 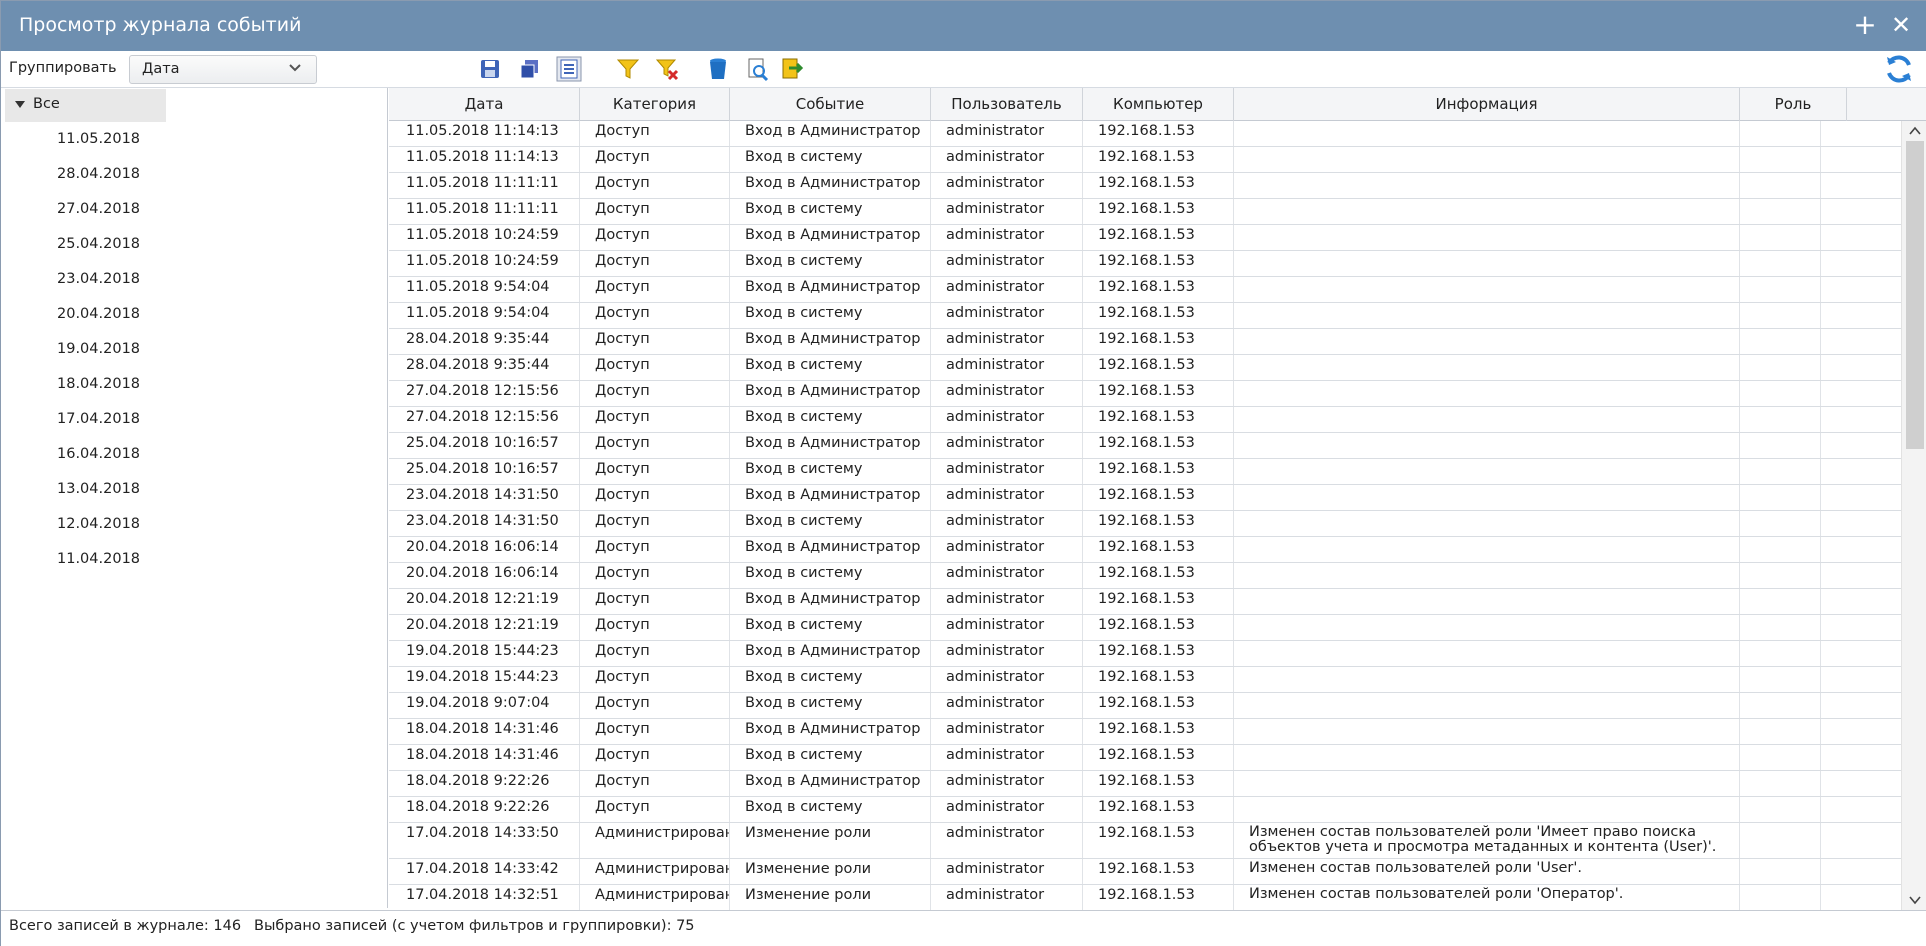 What do you see at coordinates (85, 105) in the screenshot?
I see `tree-root-all: Все` at bounding box center [85, 105].